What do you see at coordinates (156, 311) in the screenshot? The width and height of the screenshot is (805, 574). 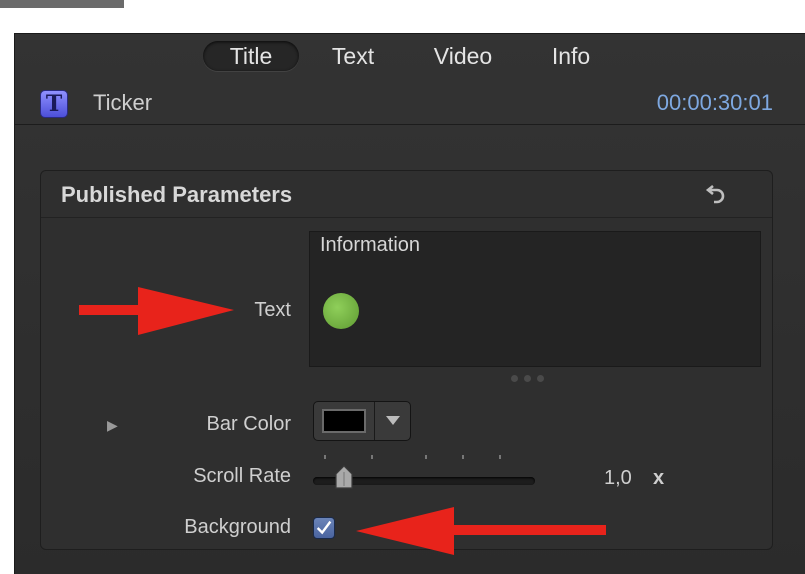 I see `red-arrow-right-annotation` at bounding box center [156, 311].